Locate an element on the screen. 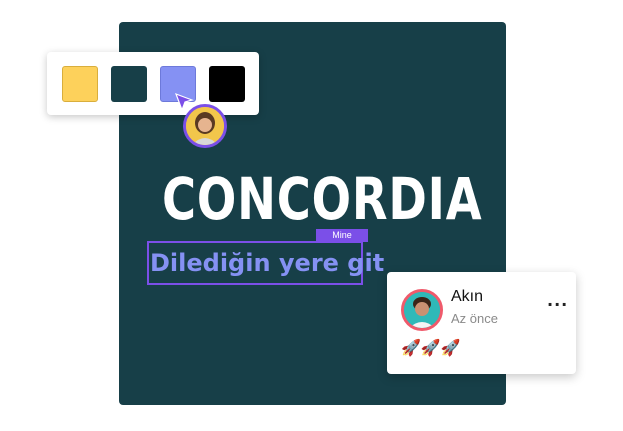 This screenshot has width=623, height=431. owner-tag: Mine is located at coordinates (342, 235).